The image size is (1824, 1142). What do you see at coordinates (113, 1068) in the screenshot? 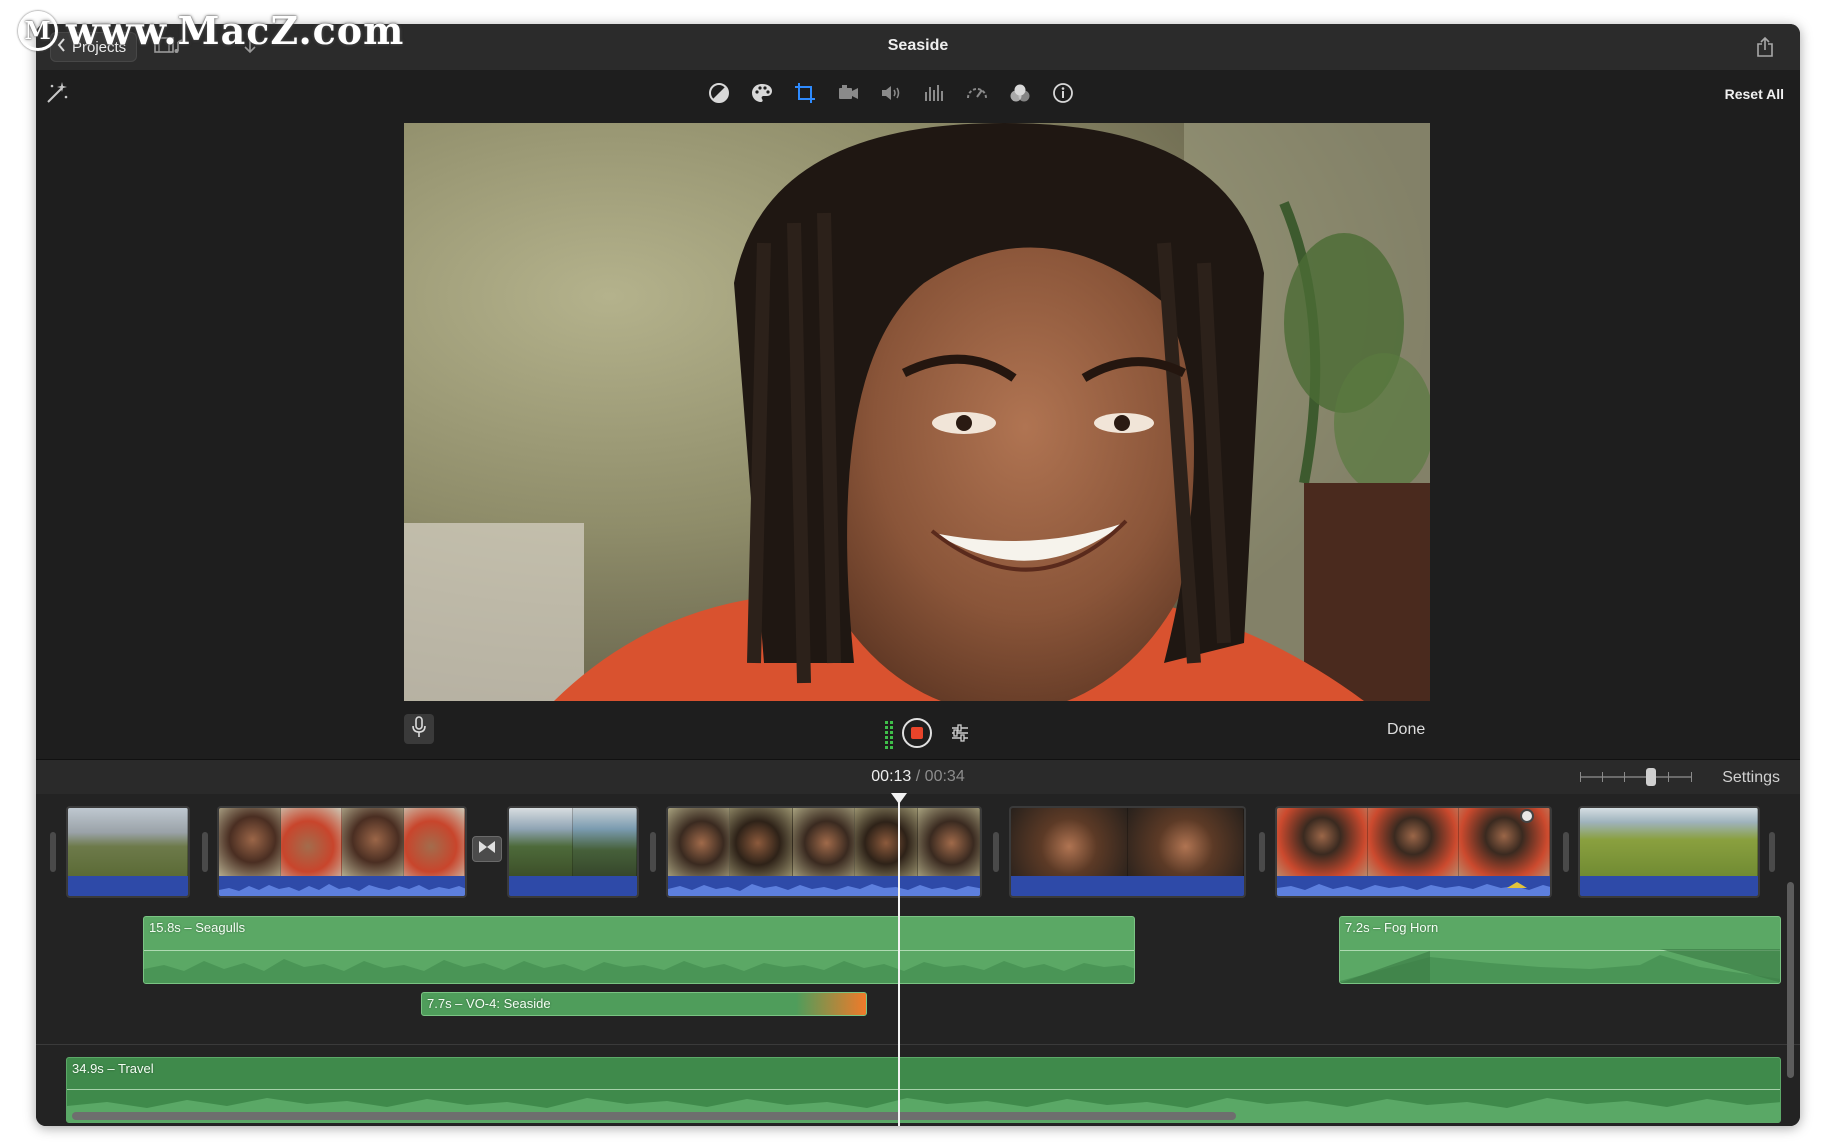
I see `audio-clip-label: 34.9s – Travel` at bounding box center [113, 1068].